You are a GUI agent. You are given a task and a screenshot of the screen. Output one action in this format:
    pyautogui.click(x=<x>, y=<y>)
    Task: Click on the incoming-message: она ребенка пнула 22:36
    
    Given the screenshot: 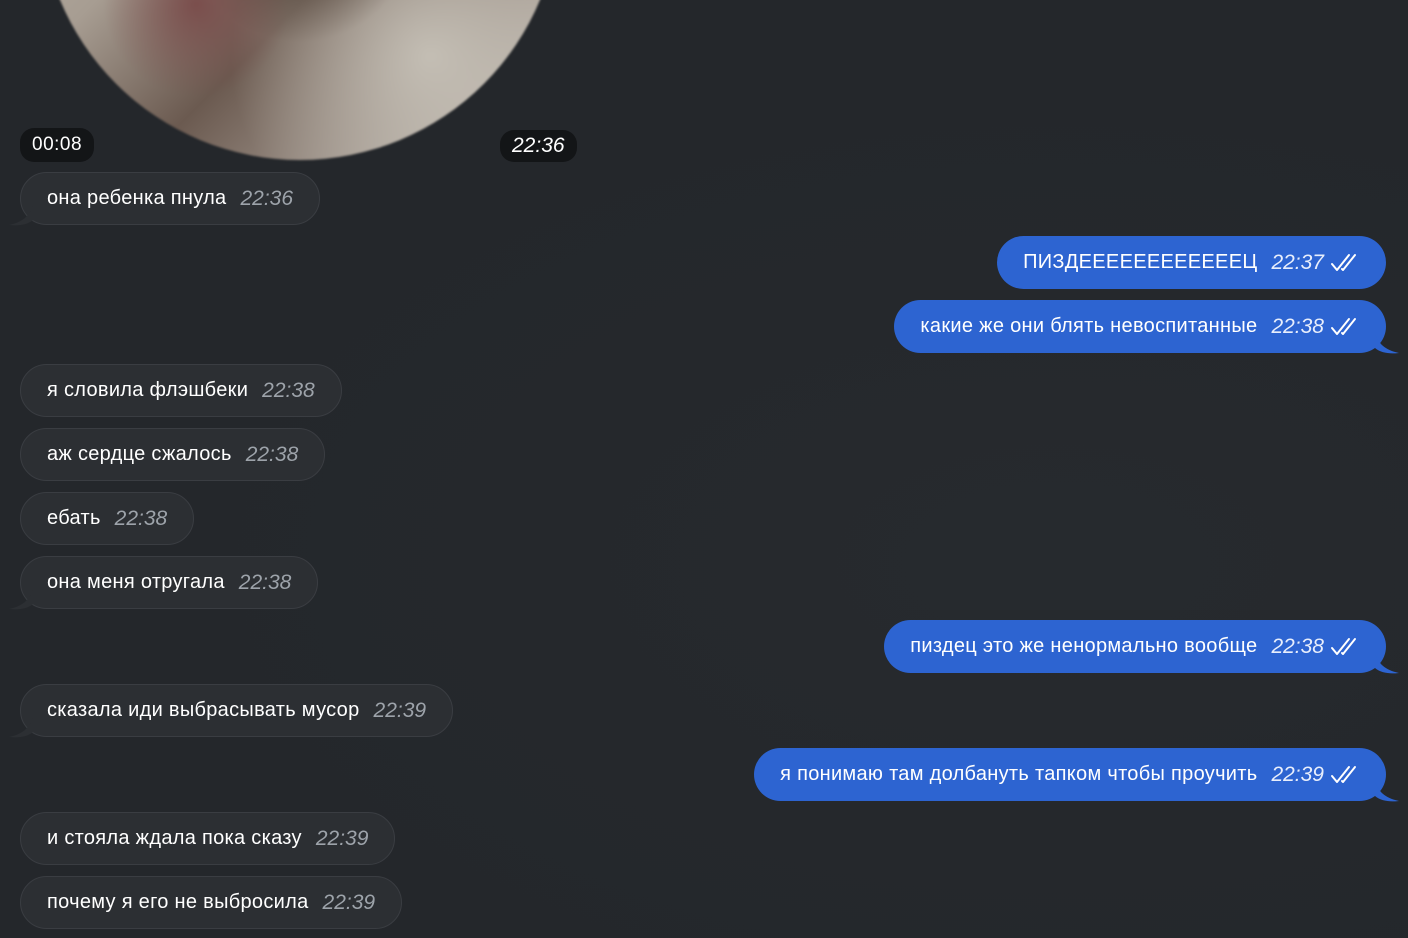 What is the action you would take?
    pyautogui.click(x=170, y=198)
    